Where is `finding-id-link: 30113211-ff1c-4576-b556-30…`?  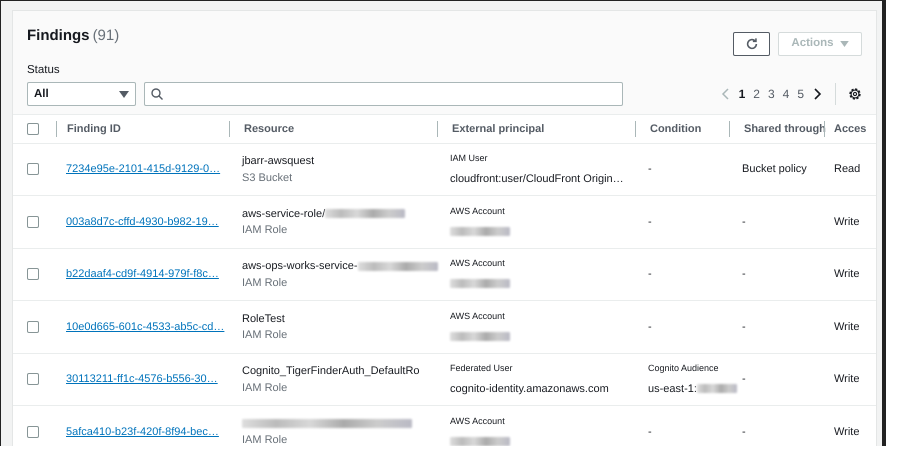 finding-id-link: 30113211-ff1c-4576-b556-30… is located at coordinates (142, 379).